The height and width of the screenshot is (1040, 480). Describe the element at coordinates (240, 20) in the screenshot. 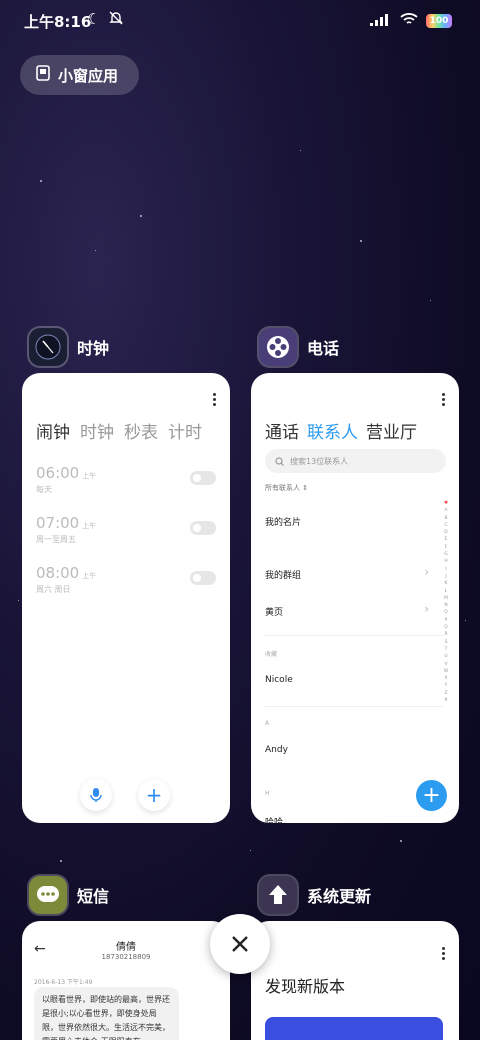

I see `status-bar: 上午8:16 ☾ 100` at that location.